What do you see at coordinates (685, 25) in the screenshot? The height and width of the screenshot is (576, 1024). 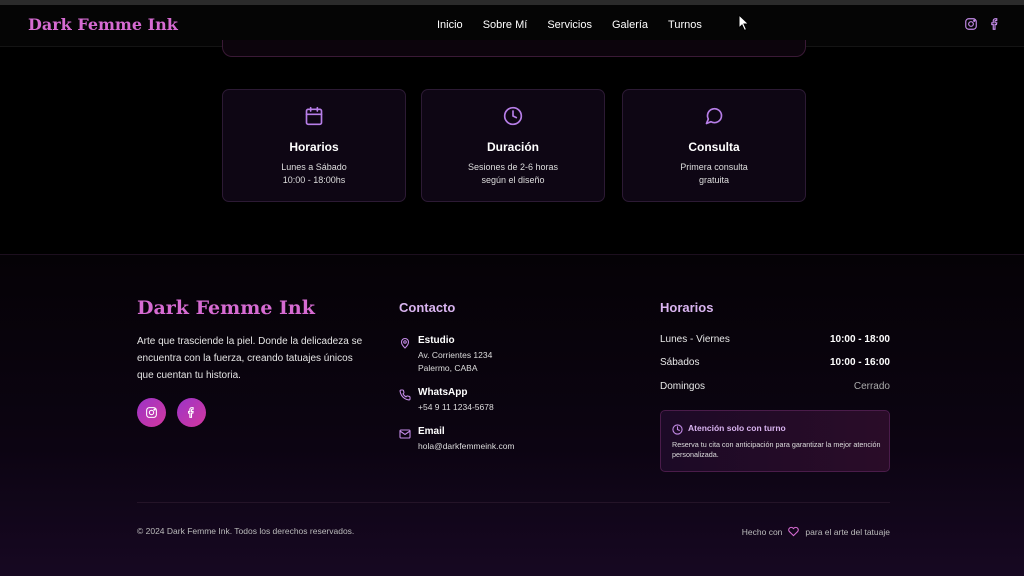 I see `nav-link-turnos: Turnos` at bounding box center [685, 25].